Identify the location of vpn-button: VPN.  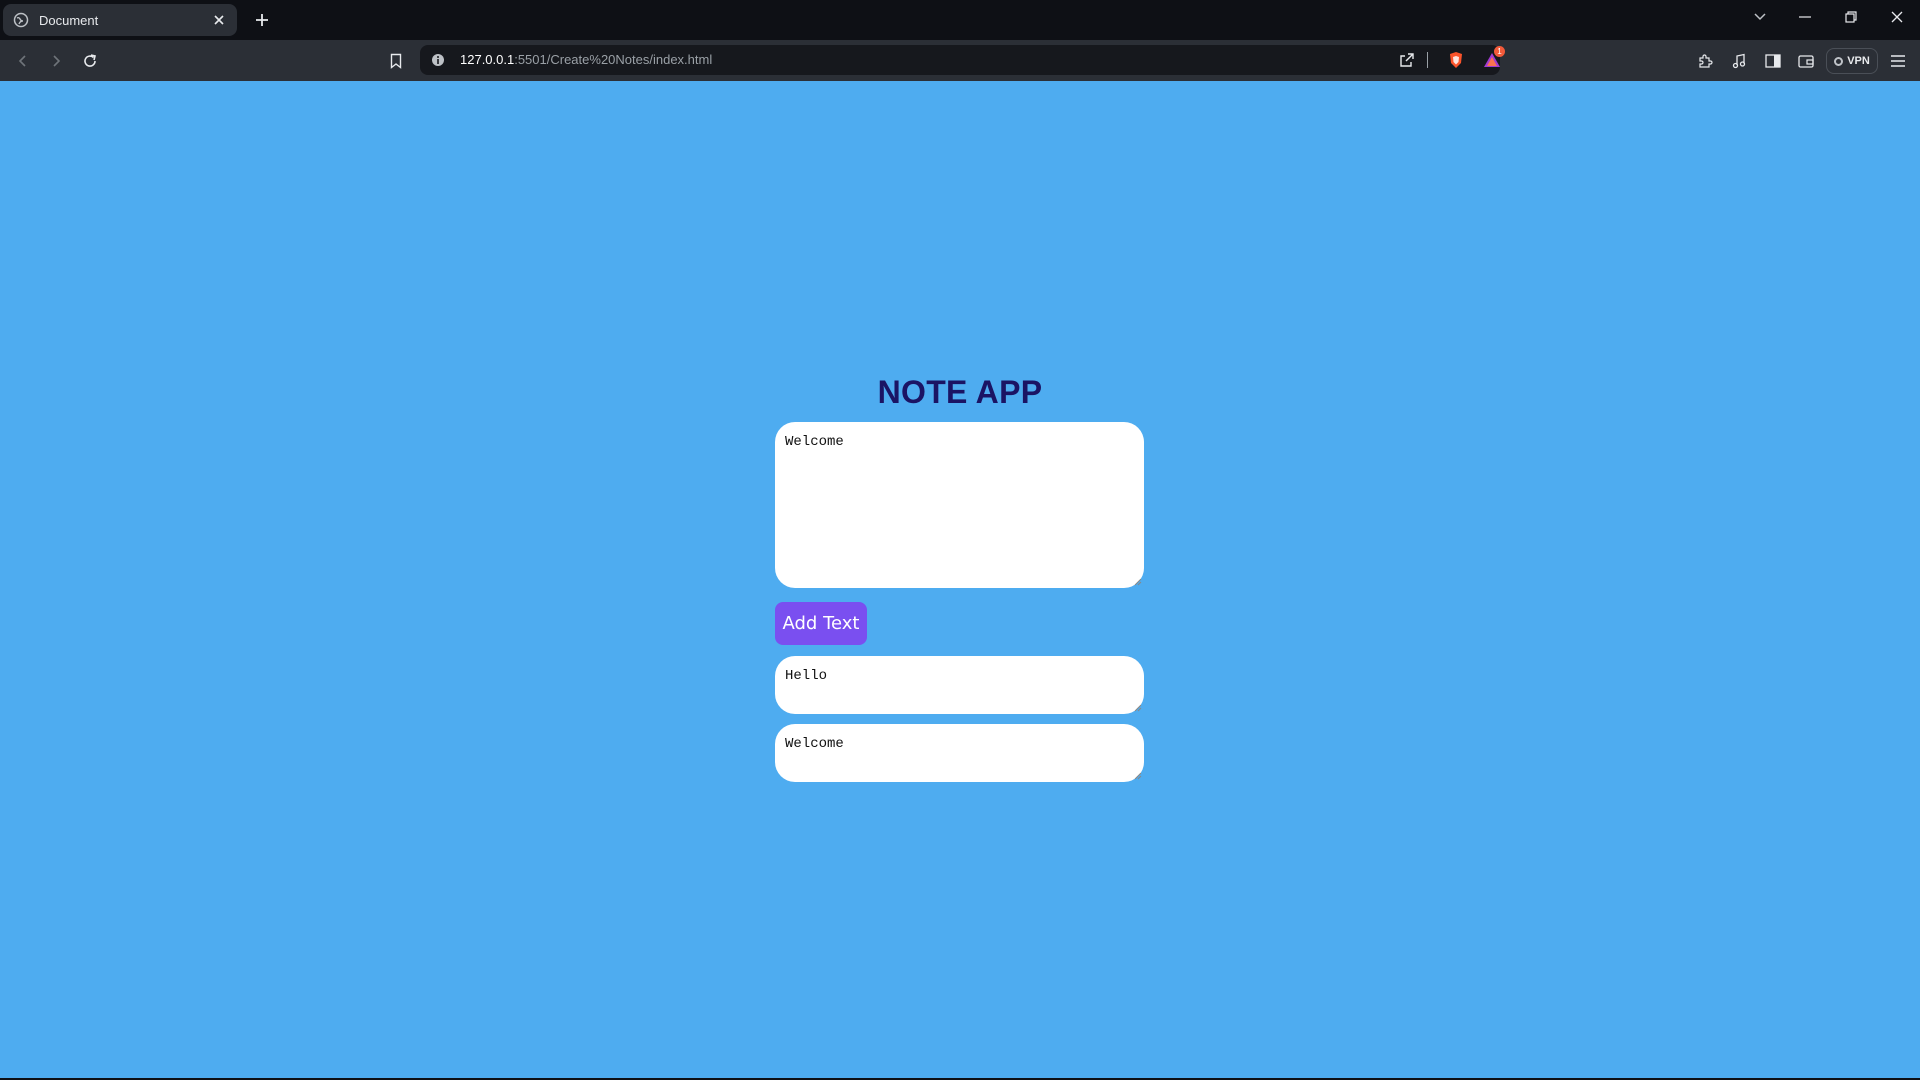
(1852, 61).